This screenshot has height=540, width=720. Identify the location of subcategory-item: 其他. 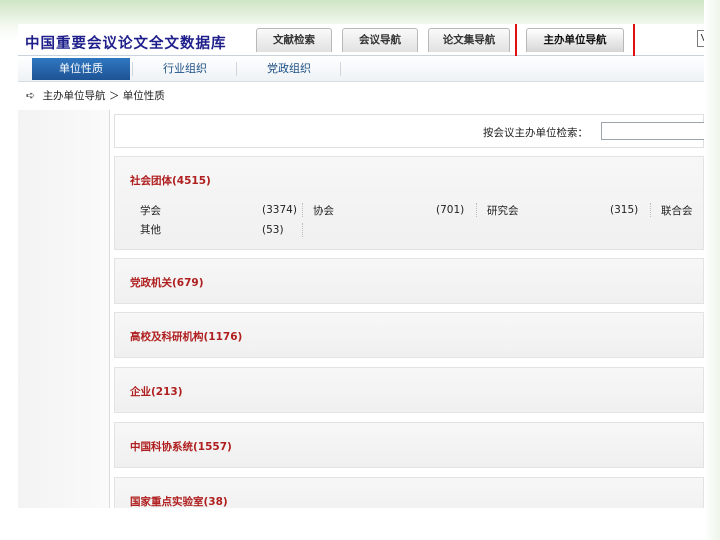
(150, 229).